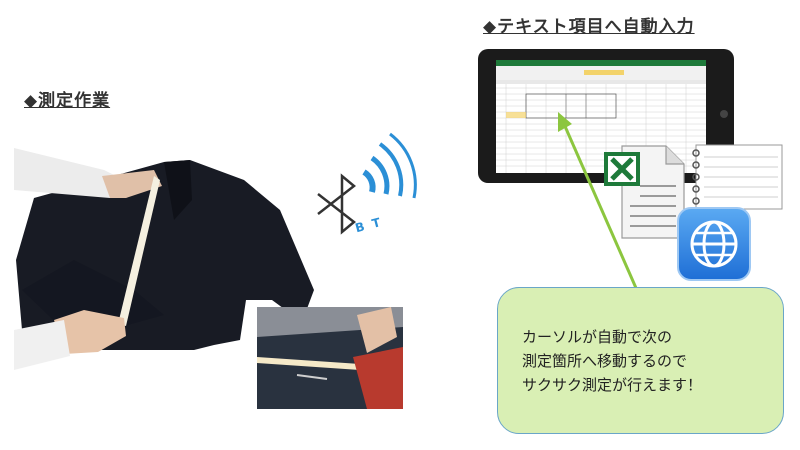 The image size is (800, 450). Describe the element at coordinates (737, 178) in the screenshot. I see `notebook-icon` at that location.